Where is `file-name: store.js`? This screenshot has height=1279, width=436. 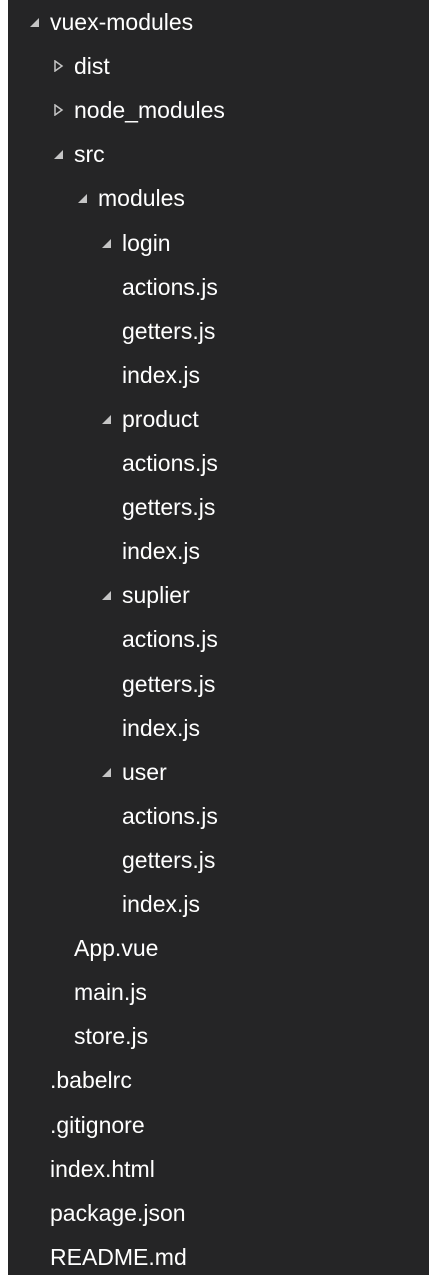 file-name: store.js is located at coordinates (111, 1036).